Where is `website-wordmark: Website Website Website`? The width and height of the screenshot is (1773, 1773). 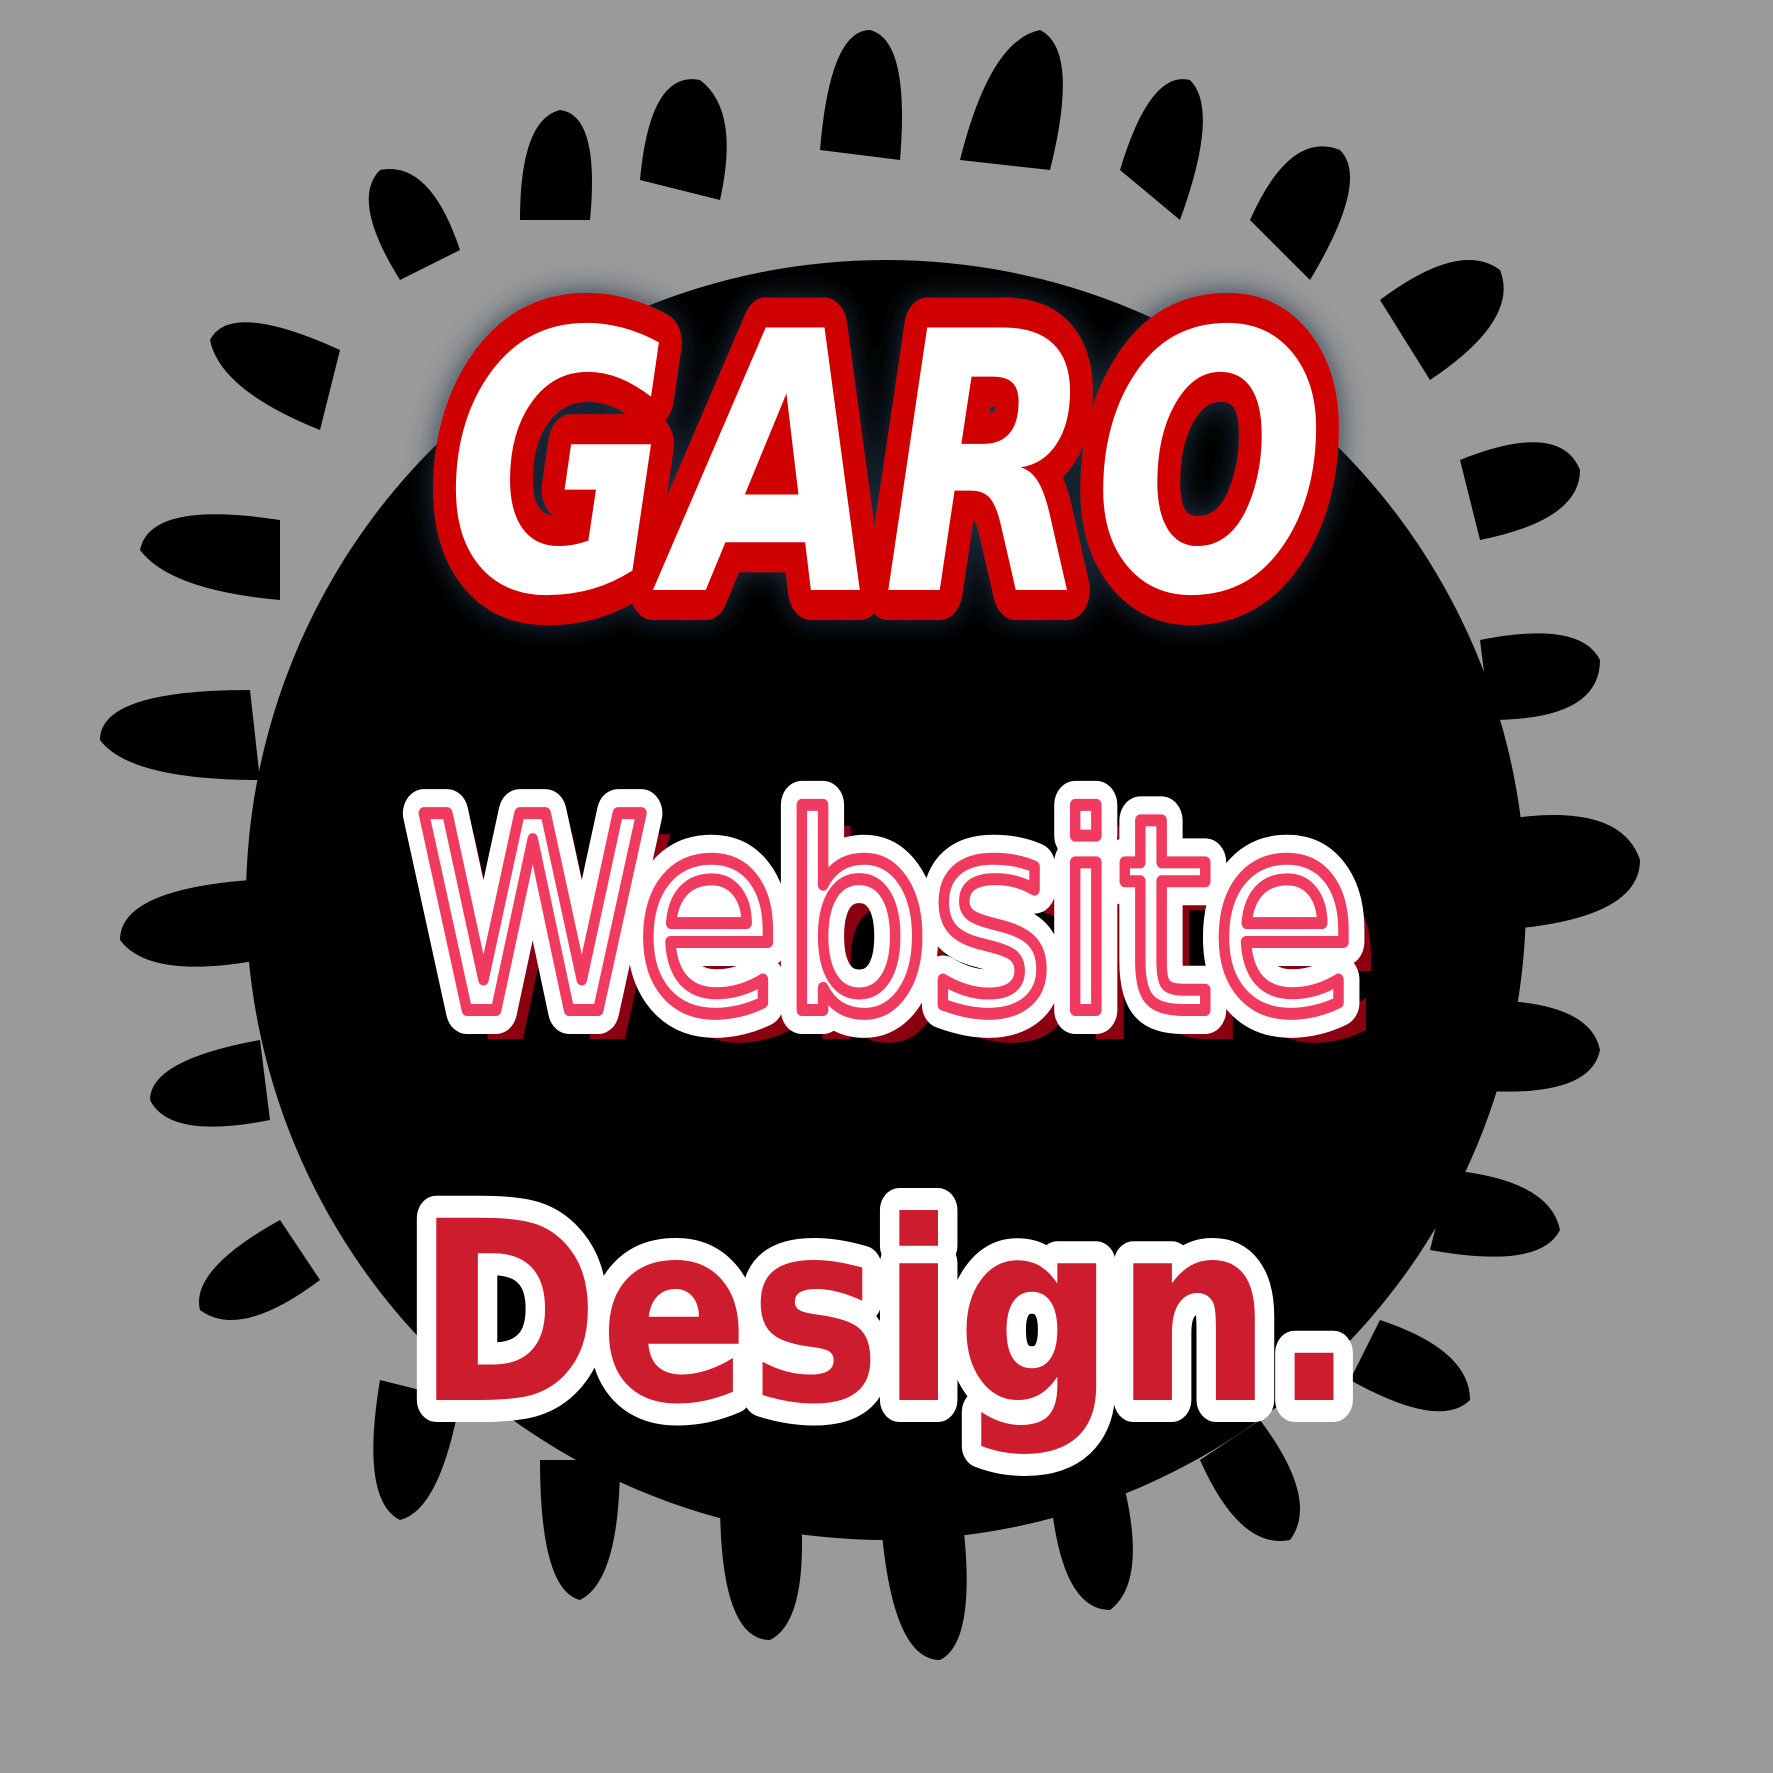 website-wordmark: Website Website Website is located at coordinates (888, 919).